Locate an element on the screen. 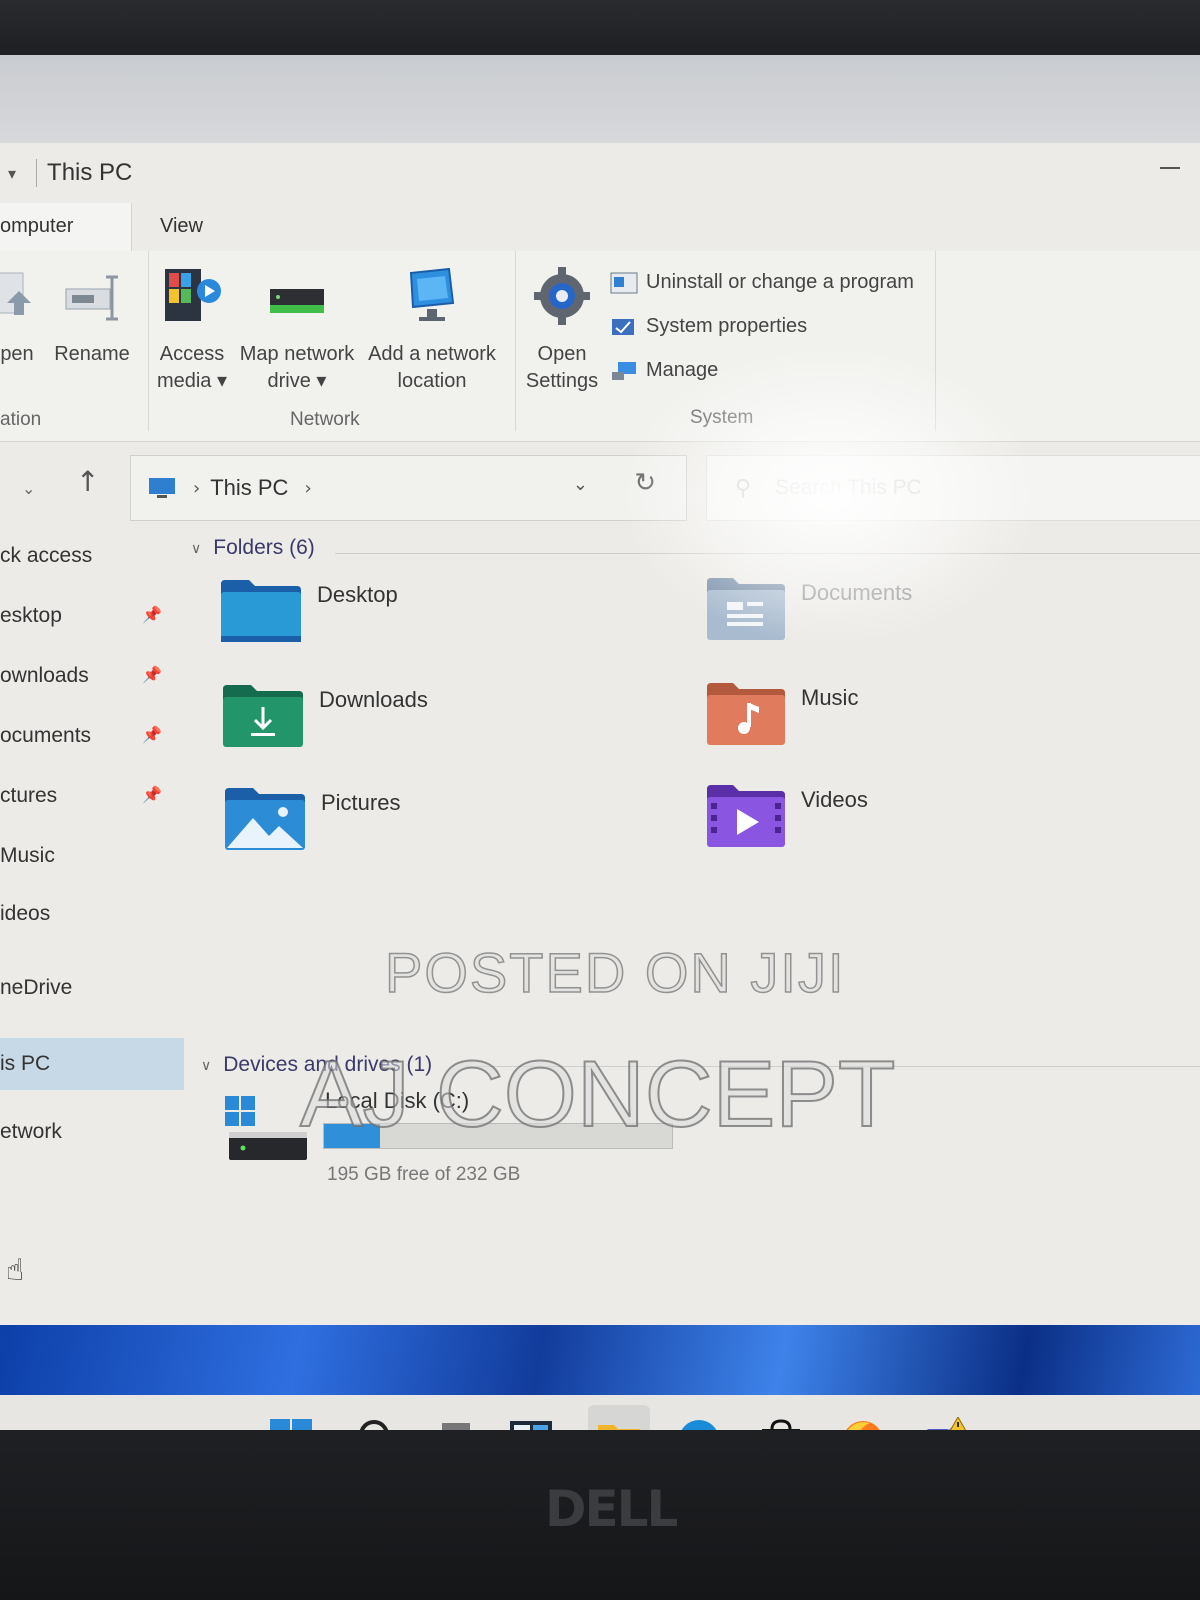 Image resolution: width=1200 pixels, height=1600 pixels. folder-pictures: Pictures is located at coordinates (311, 819).